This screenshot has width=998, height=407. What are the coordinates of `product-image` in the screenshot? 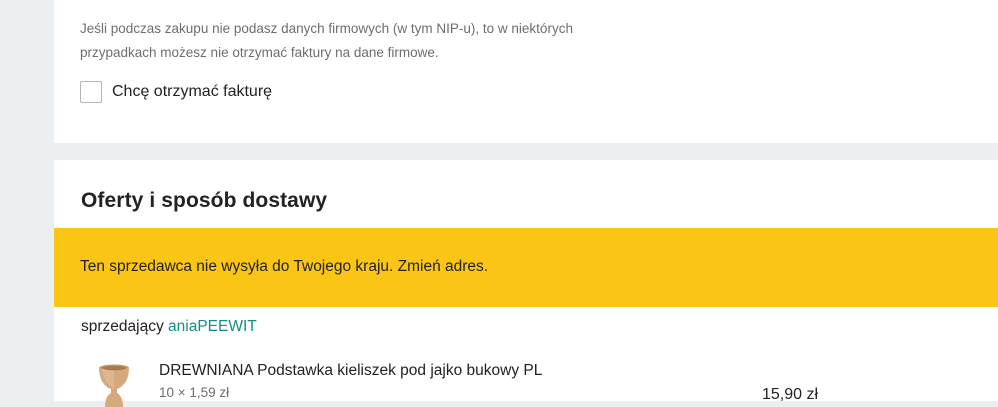 It's located at (114, 385).